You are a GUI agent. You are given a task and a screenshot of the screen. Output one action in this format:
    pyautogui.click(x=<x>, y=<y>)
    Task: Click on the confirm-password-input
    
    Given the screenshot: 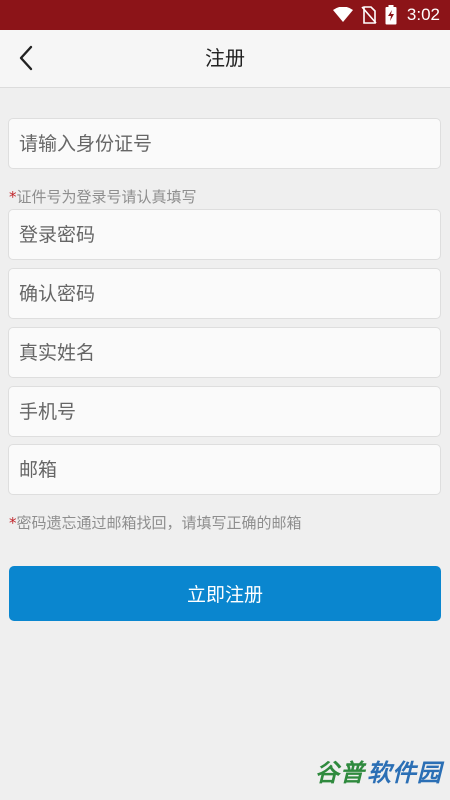 What is the action you would take?
    pyautogui.click(x=224, y=293)
    